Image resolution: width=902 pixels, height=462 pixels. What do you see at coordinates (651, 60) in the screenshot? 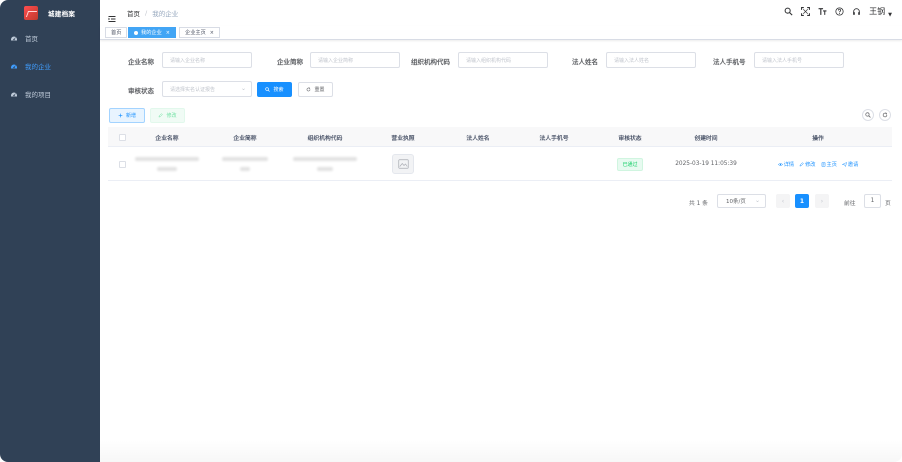
I see `legal-name-input: 请输入法人姓名` at bounding box center [651, 60].